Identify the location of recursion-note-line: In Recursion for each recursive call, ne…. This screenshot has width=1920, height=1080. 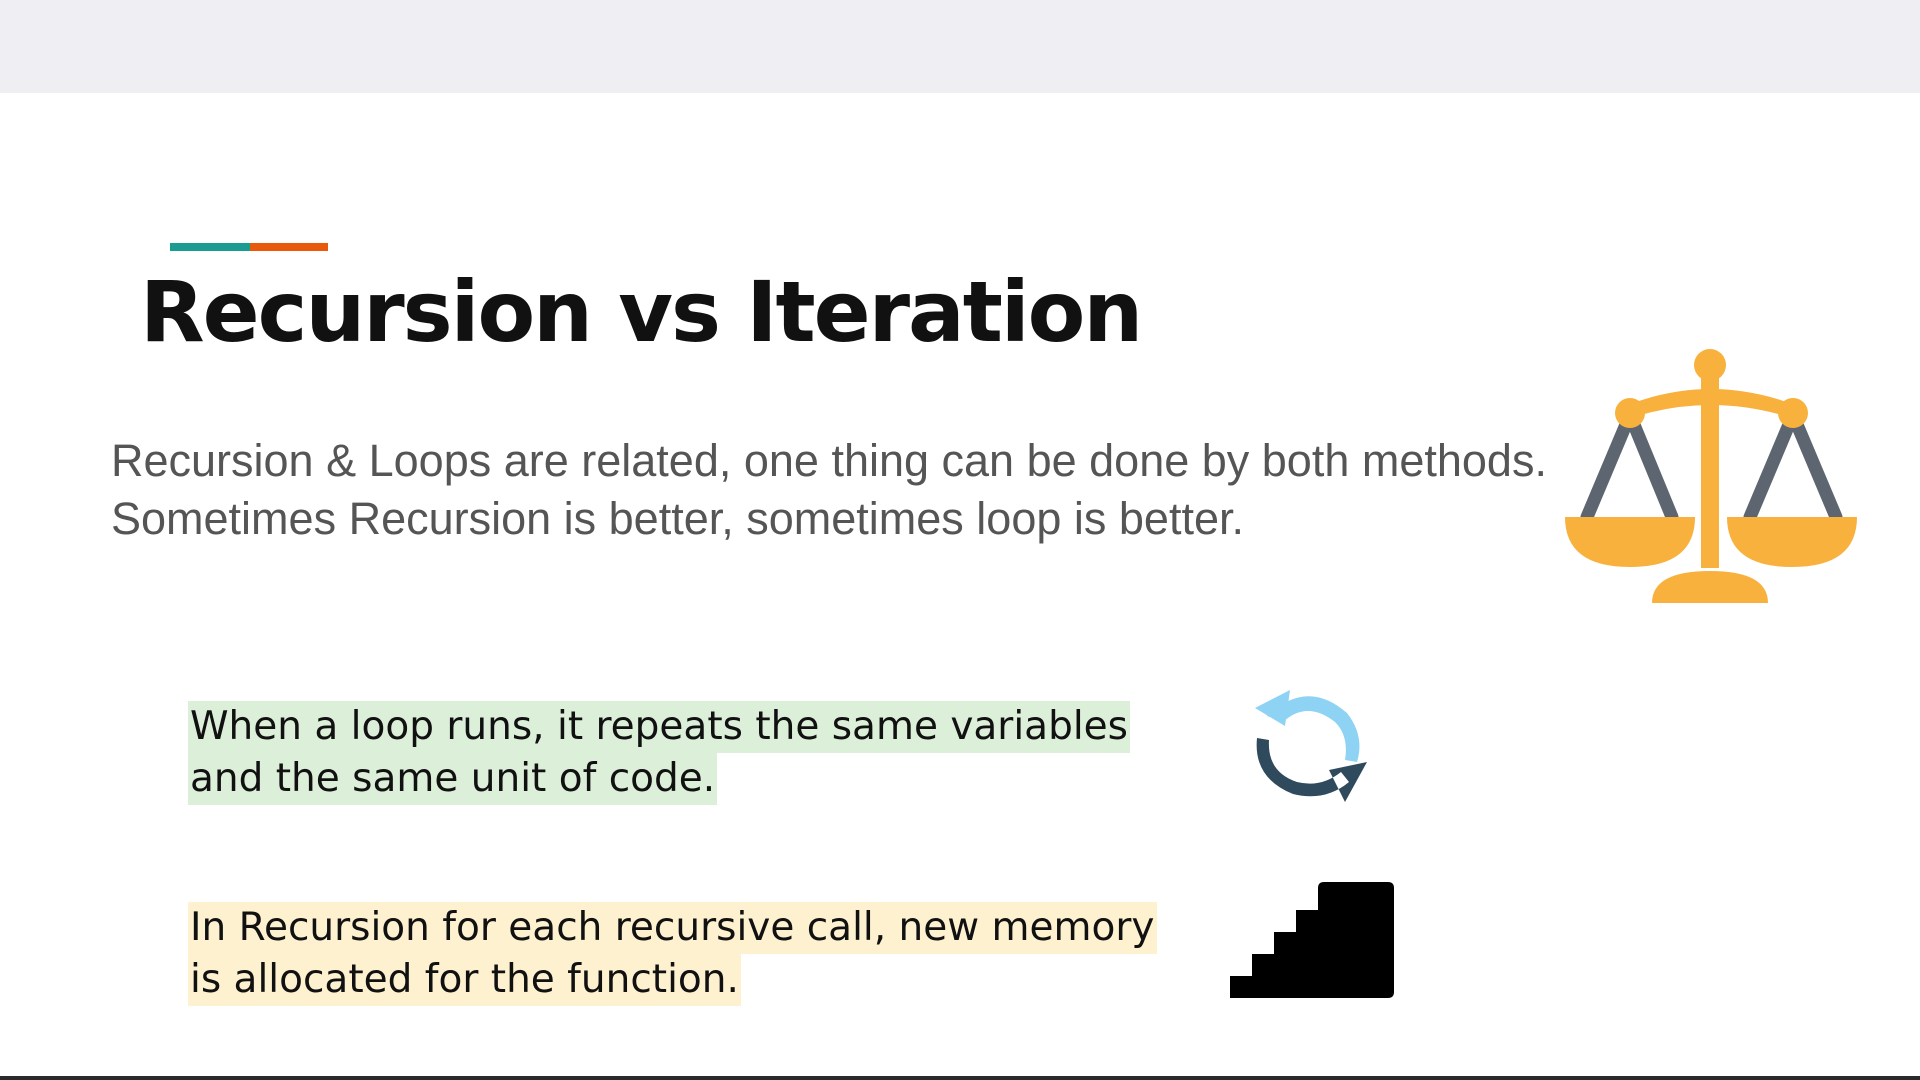
(672, 928).